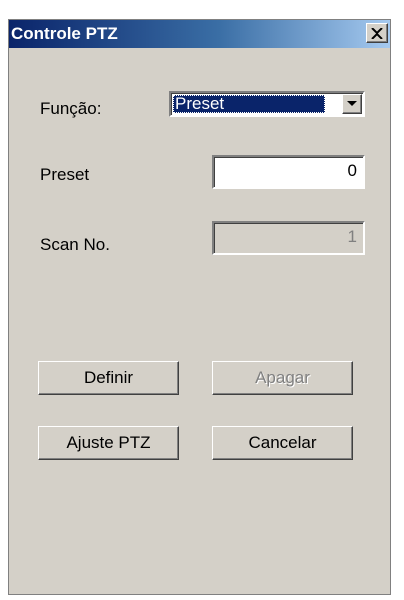 This screenshot has width=404, height=600. I want to click on preset-input: 0, so click(288, 172).